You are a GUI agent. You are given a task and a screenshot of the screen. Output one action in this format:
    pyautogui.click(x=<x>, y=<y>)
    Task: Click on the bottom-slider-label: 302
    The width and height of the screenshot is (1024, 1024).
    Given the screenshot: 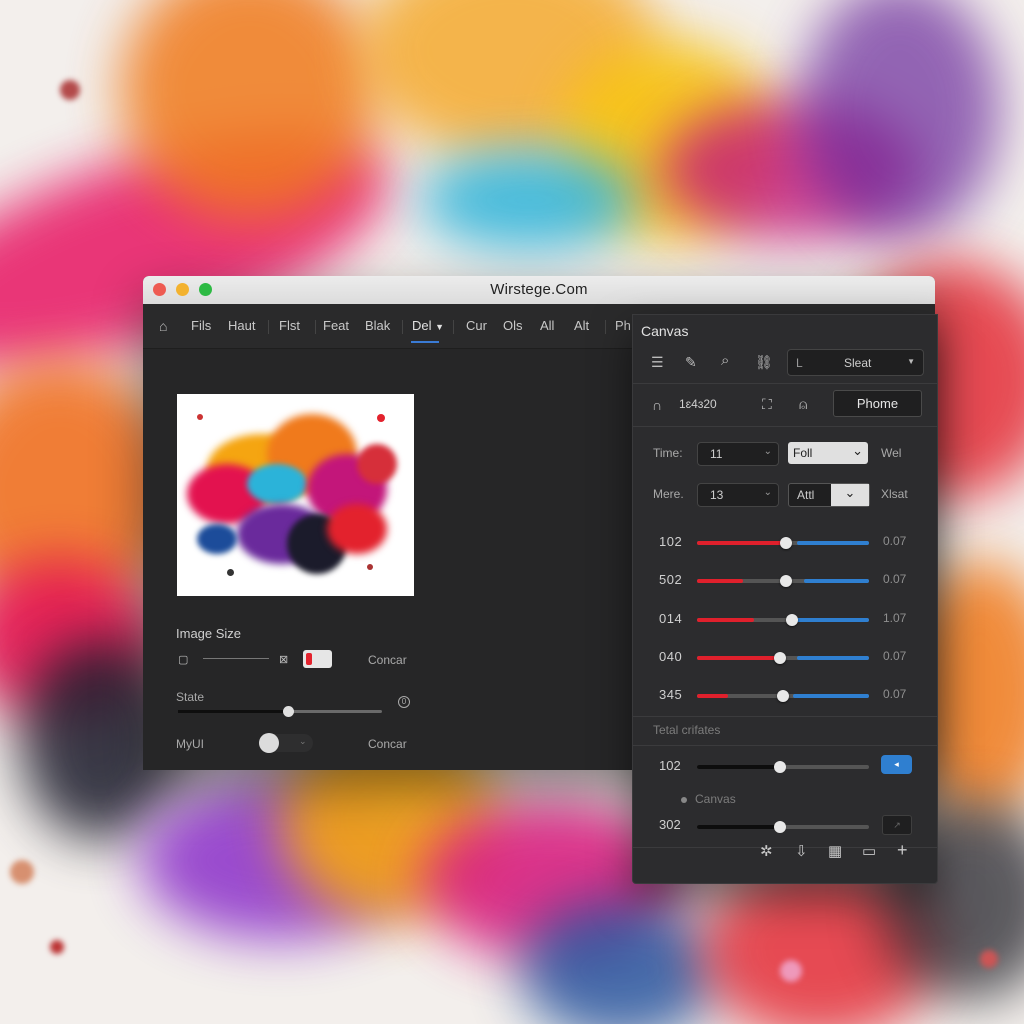 What is the action you would take?
    pyautogui.click(x=670, y=824)
    